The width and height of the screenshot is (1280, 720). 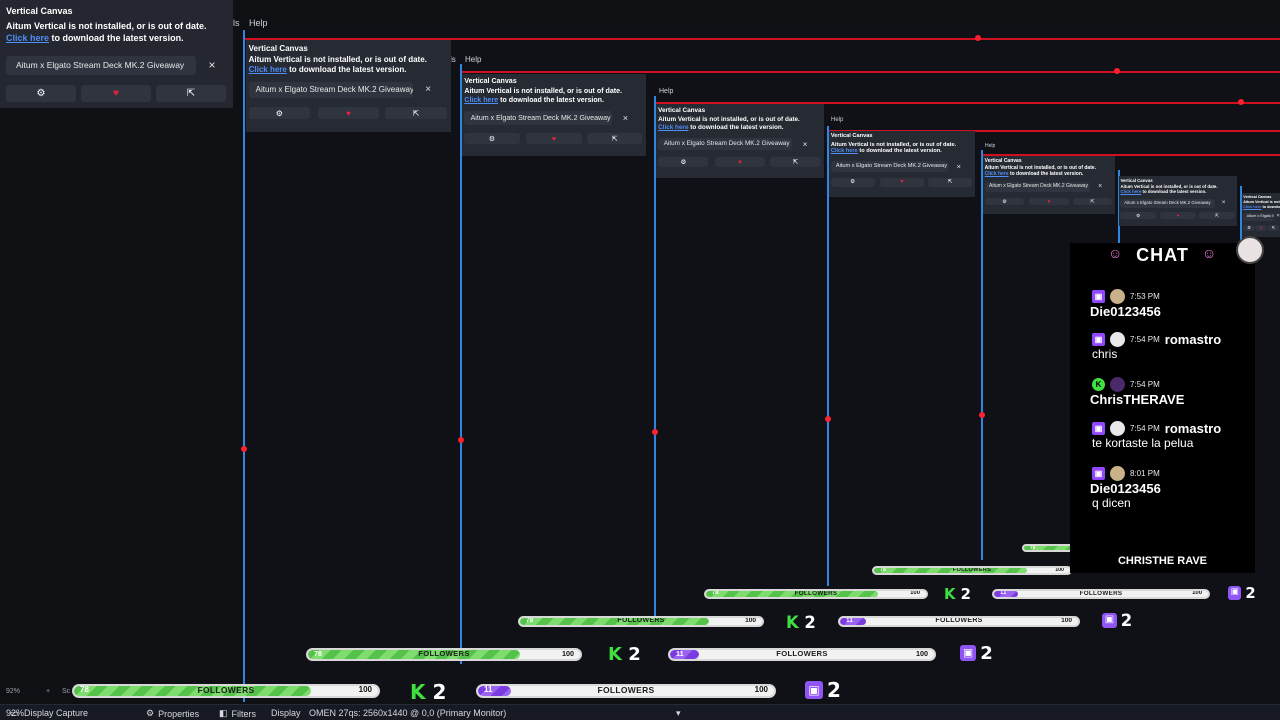 What do you see at coordinates (14, 713) in the screenshot?
I see `preview-icon: ▭` at bounding box center [14, 713].